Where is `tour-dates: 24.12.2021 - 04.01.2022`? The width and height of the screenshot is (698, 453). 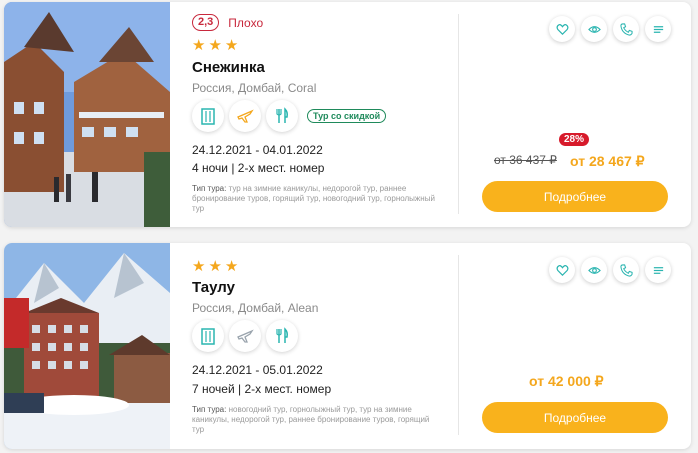
tour-dates: 24.12.2021 - 04.01.2022 is located at coordinates (257, 150).